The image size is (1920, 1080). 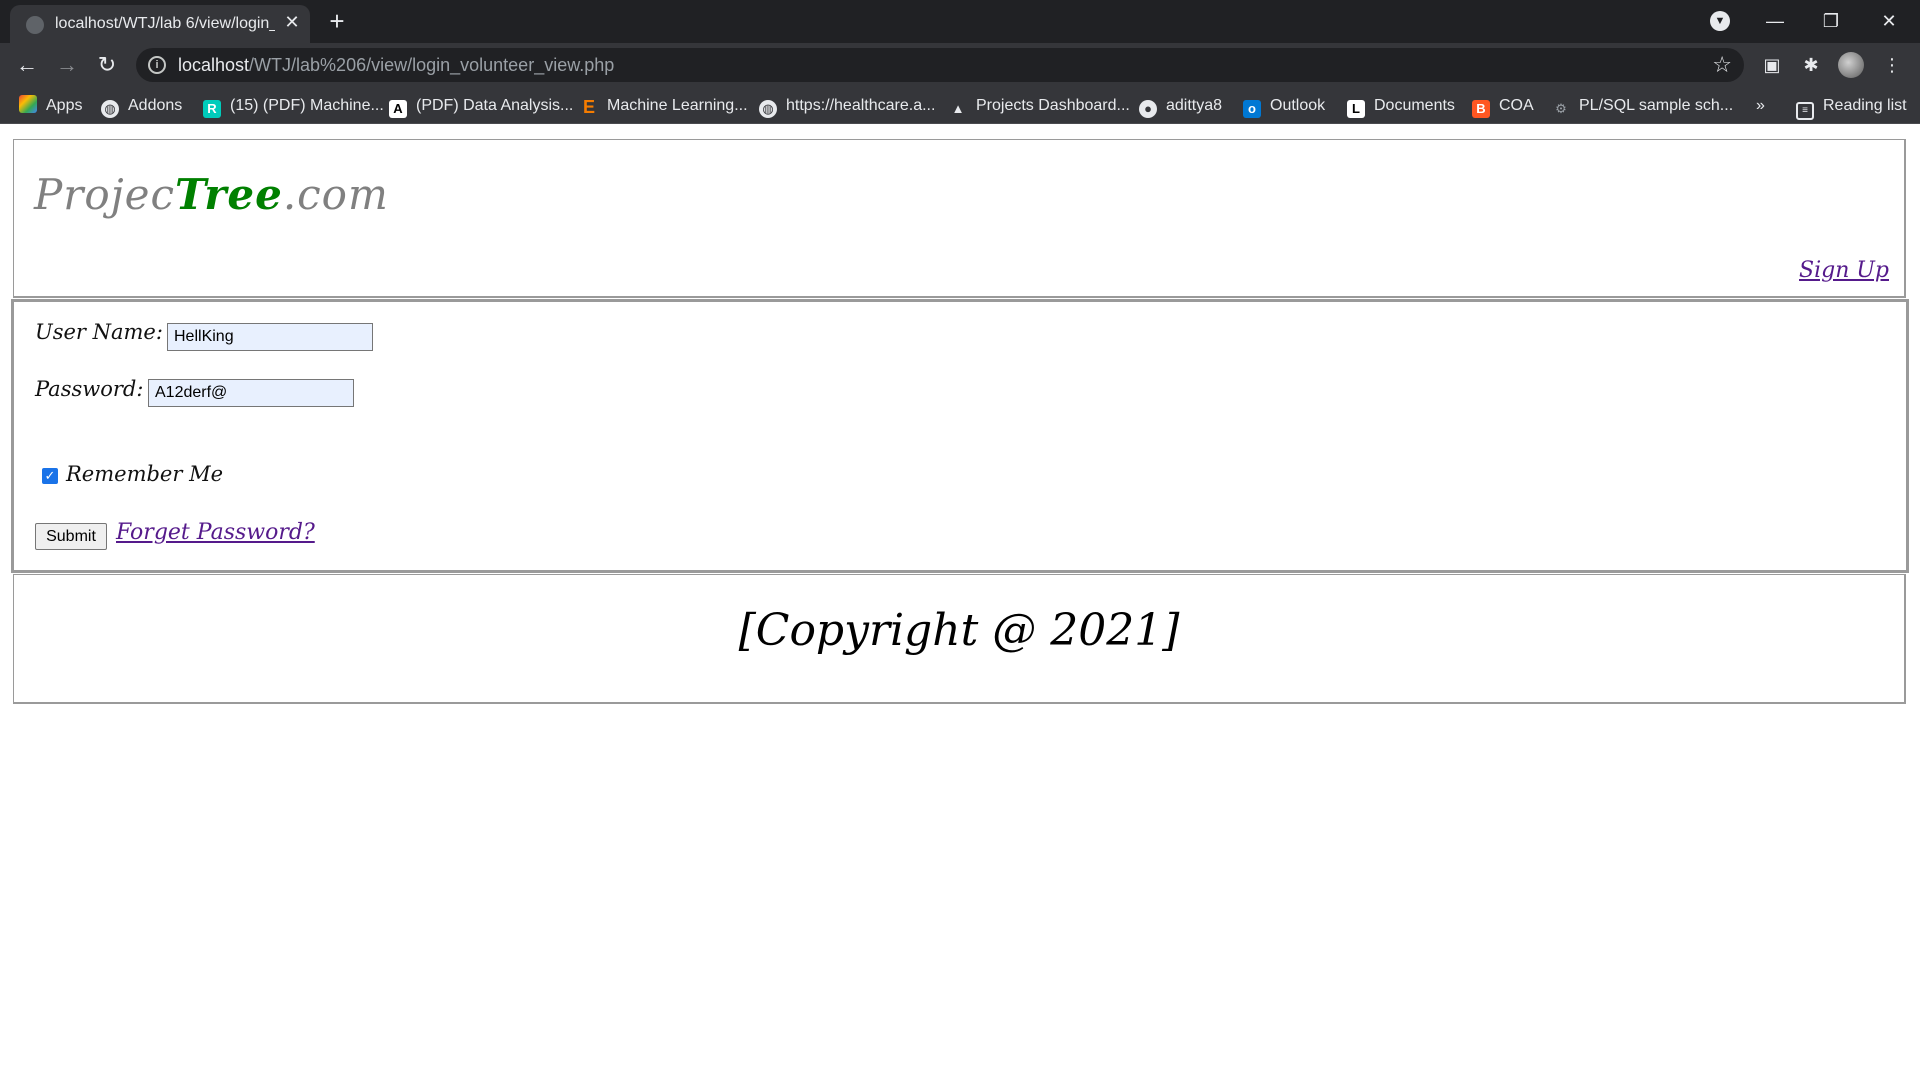 What do you see at coordinates (270, 337) in the screenshot?
I see `username-input` at bounding box center [270, 337].